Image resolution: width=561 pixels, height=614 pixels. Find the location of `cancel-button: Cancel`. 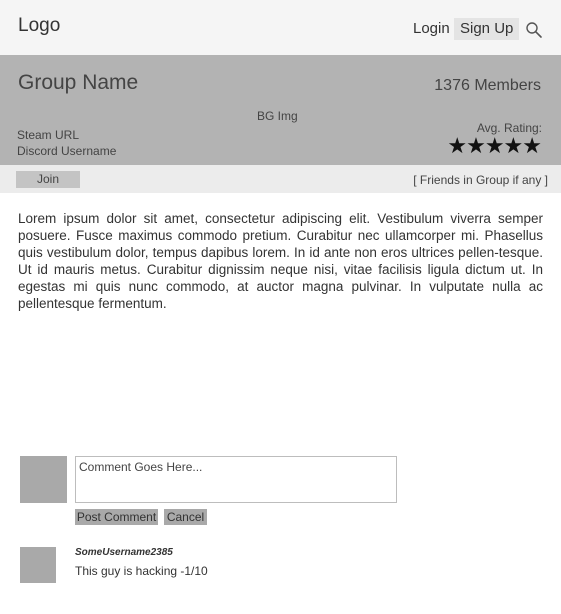

cancel-button: Cancel is located at coordinates (185, 517).